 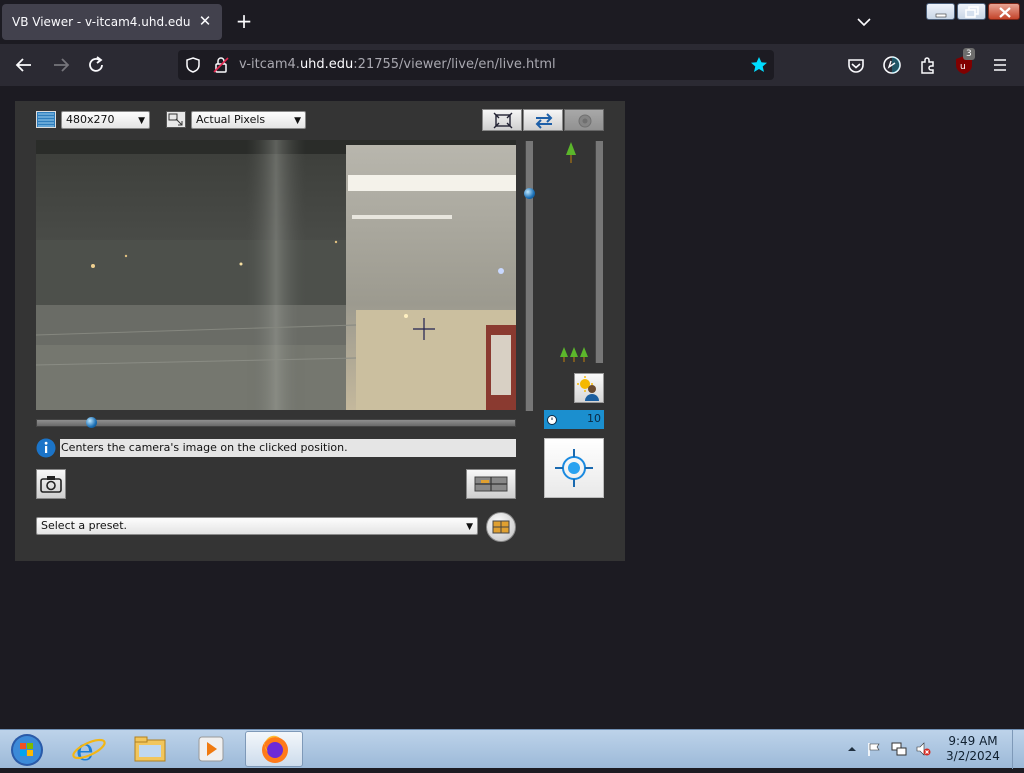 I want to click on bookmark-star-icon, so click(x=759, y=65).